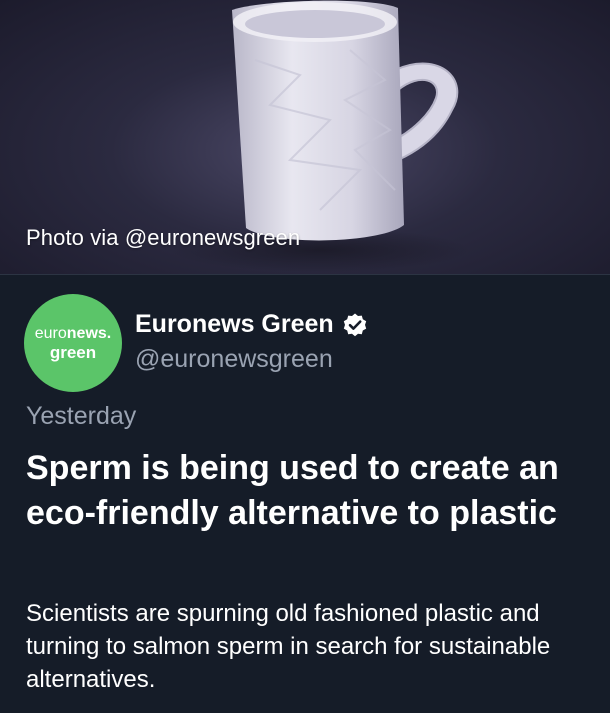 Image resolution: width=610 pixels, height=713 pixels. What do you see at coordinates (234, 359) in the screenshot?
I see `author-handle: @euronewsgreen` at bounding box center [234, 359].